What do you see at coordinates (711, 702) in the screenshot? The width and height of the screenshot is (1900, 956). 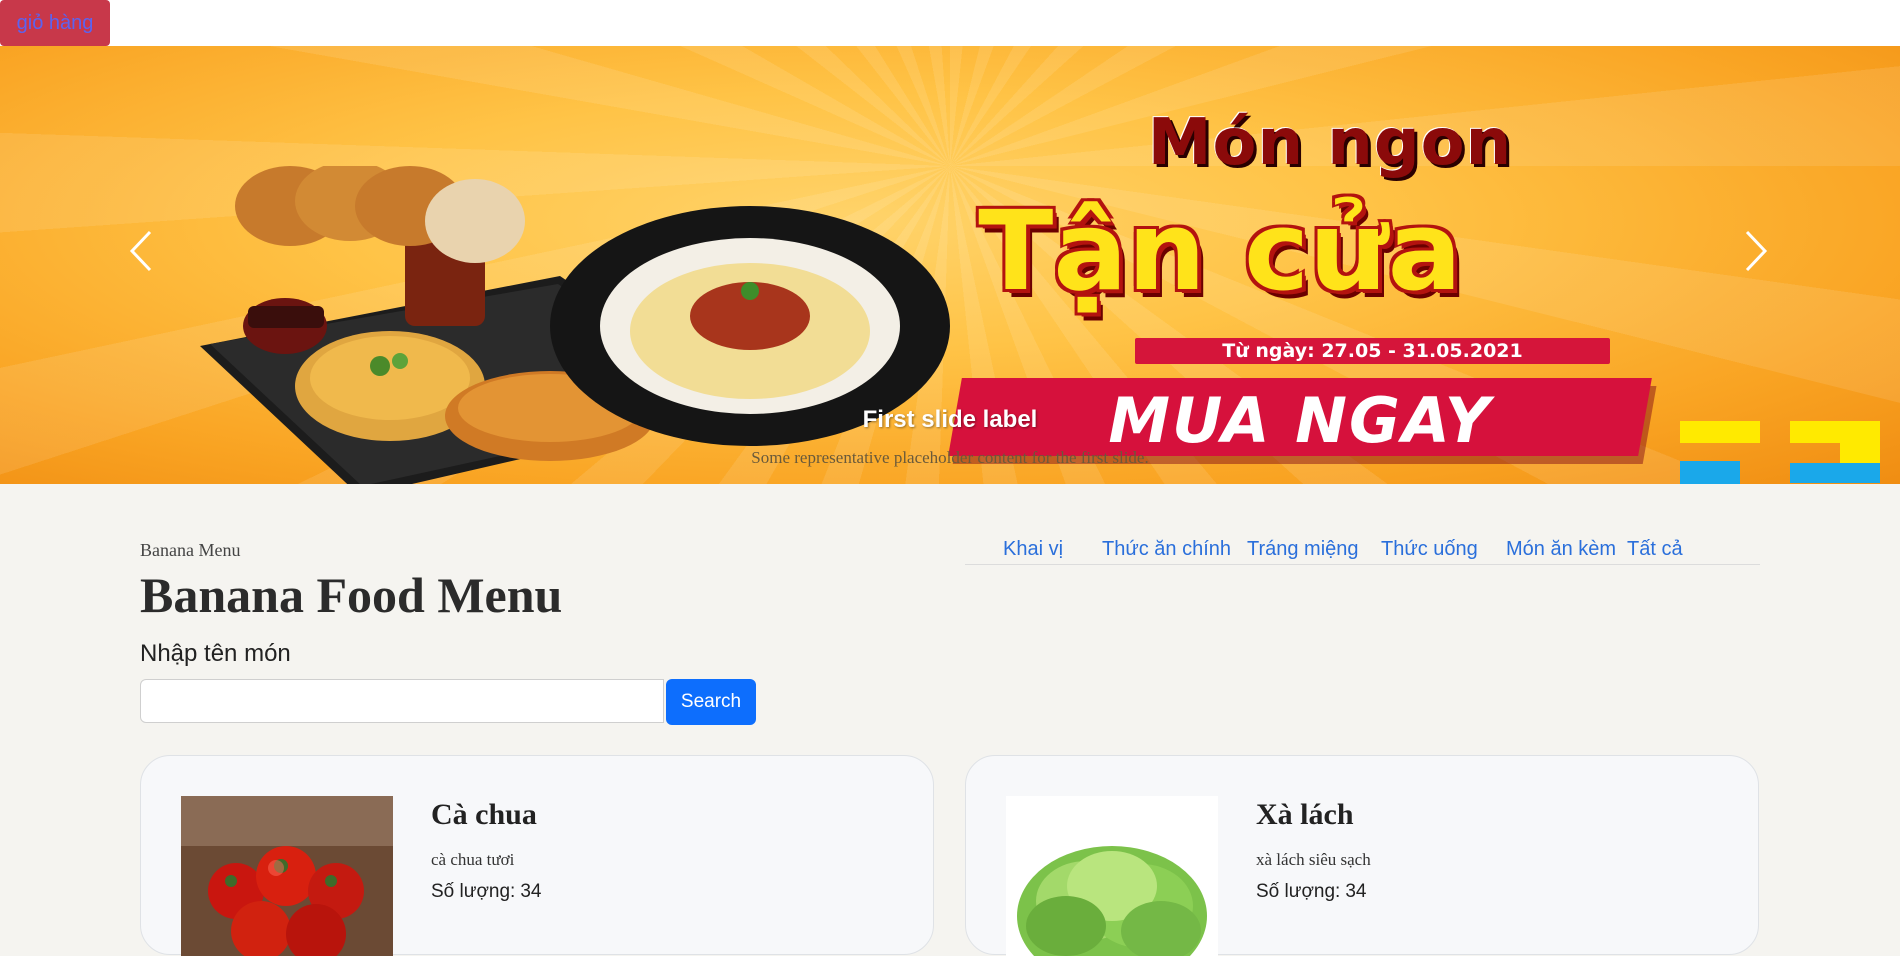 I see `search-button: Search` at bounding box center [711, 702].